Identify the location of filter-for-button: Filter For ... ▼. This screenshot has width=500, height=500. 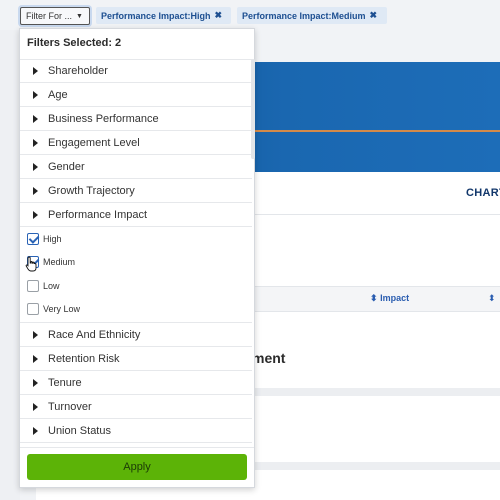
(55, 16).